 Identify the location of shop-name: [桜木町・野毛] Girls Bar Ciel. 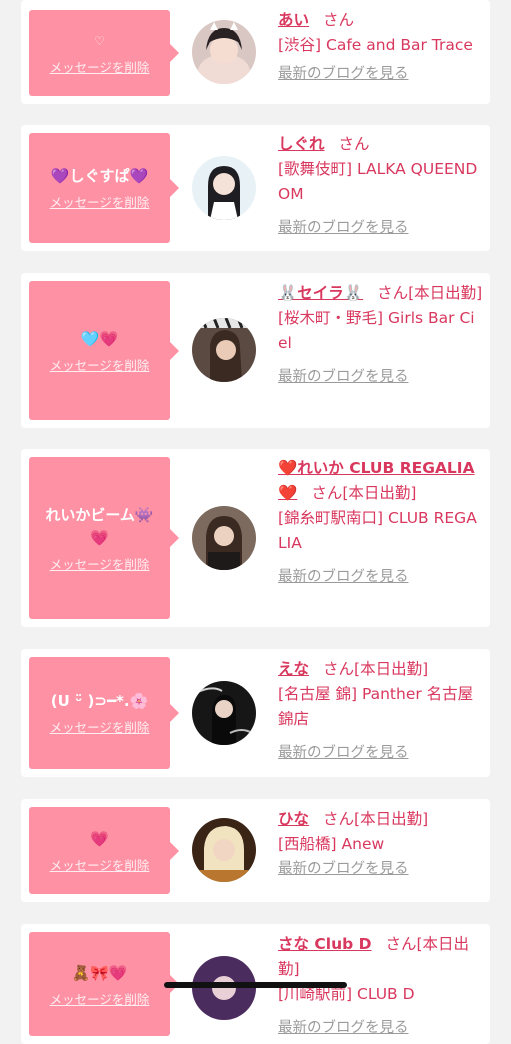
(376, 330).